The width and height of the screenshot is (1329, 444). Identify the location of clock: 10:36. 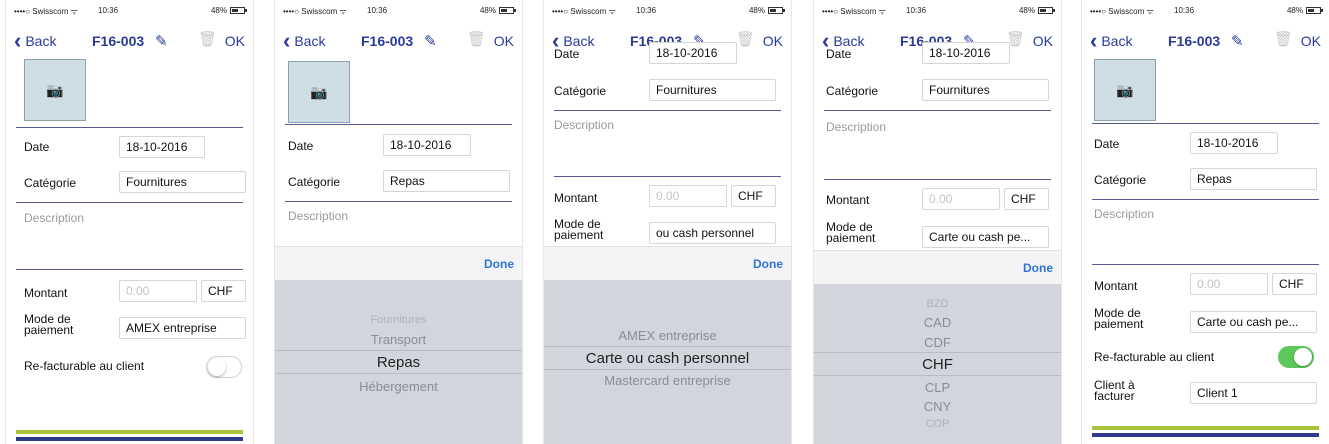
(377, 10).